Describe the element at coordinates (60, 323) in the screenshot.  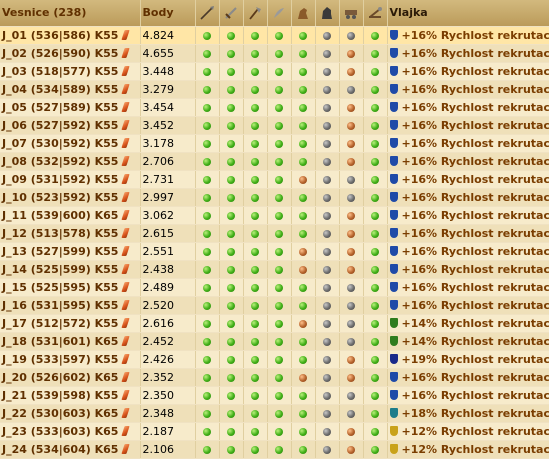
I see `village-link: J_17 (512|572) K55` at that location.